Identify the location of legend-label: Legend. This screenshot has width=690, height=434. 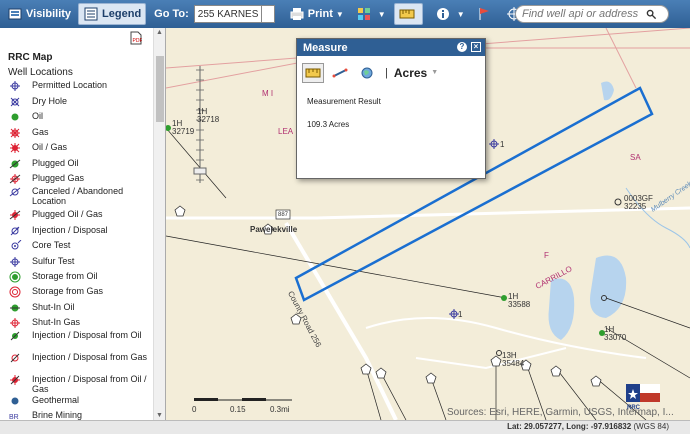
(122, 14).